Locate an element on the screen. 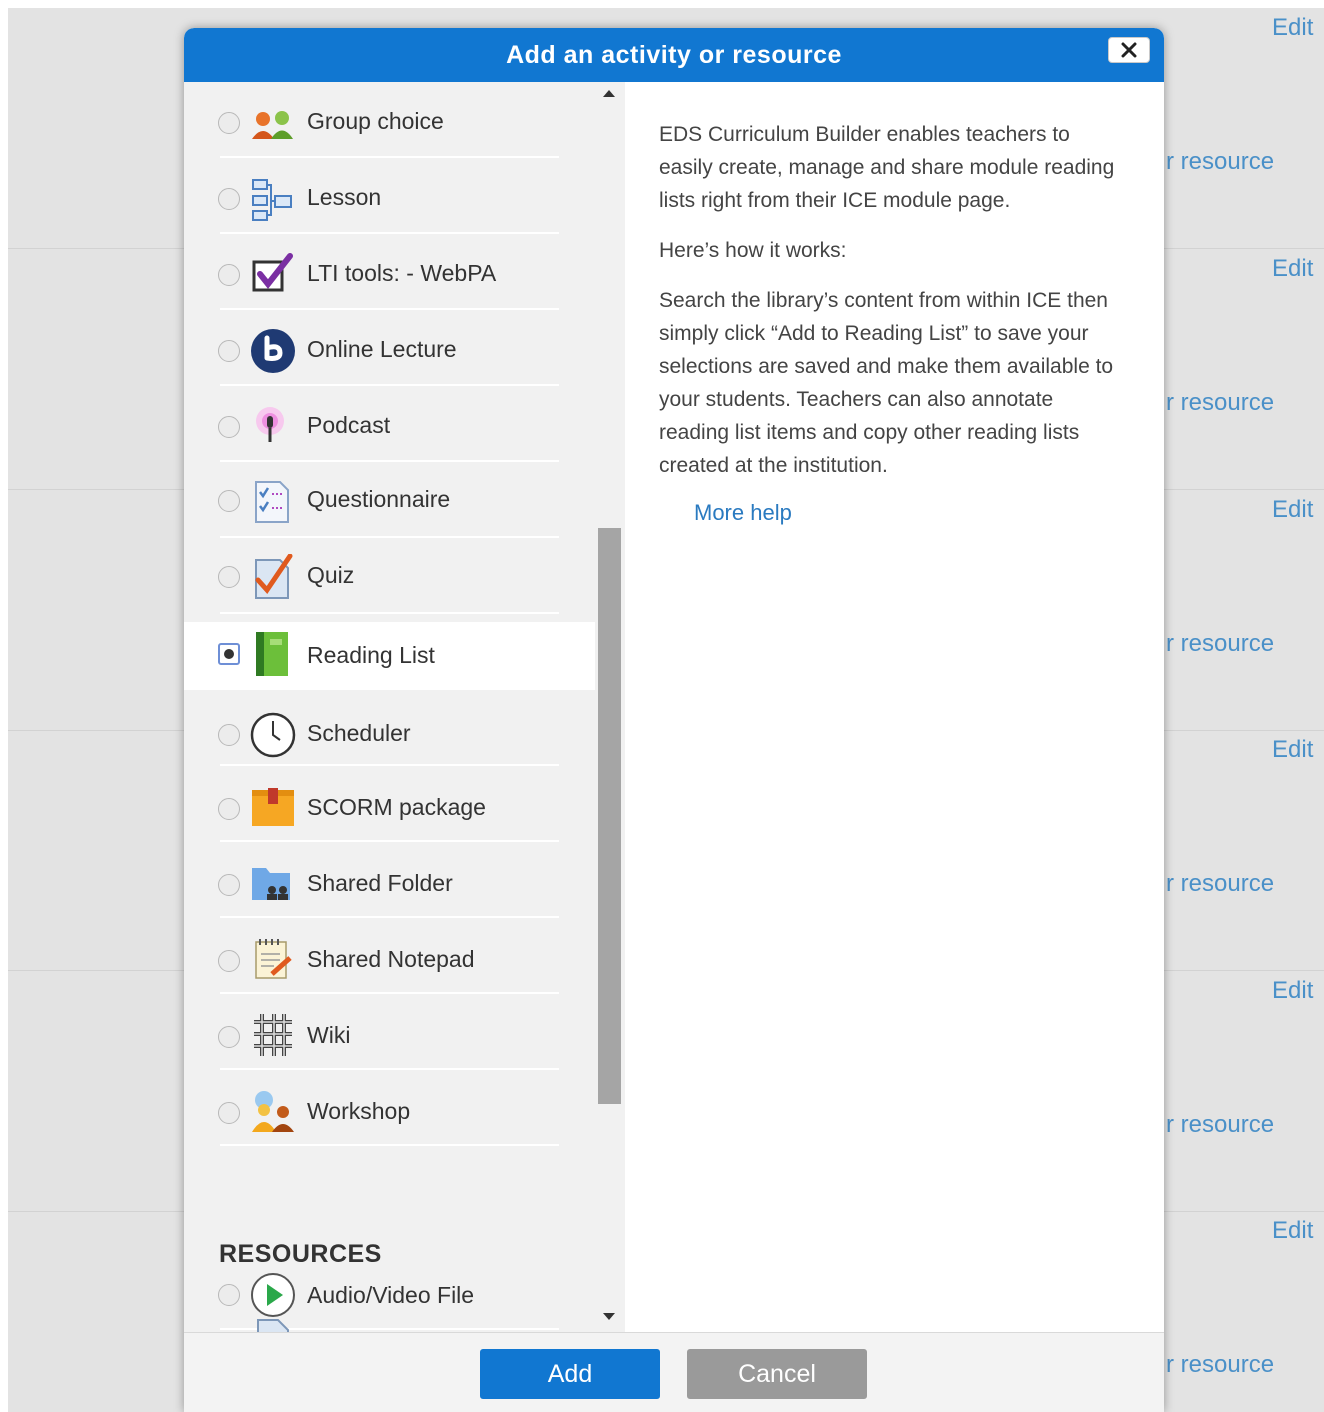 The image size is (1324, 1412). option-shared-folder: Shared Folder is located at coordinates (389, 880).